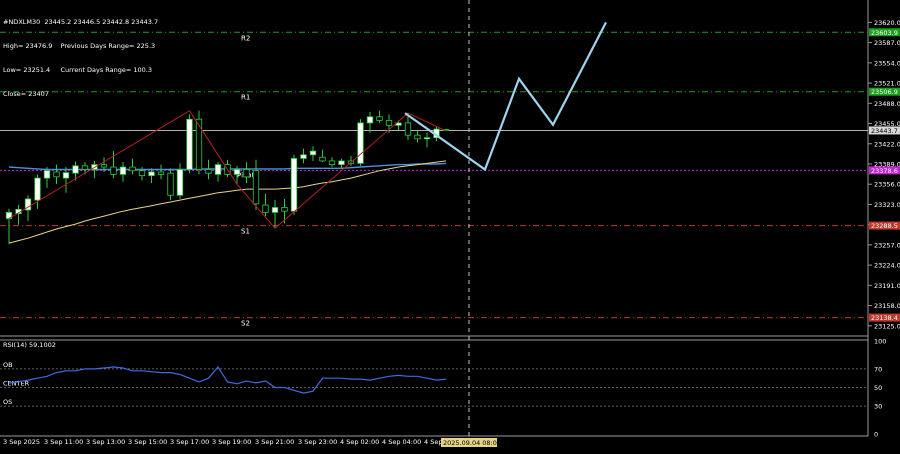 Image resolution: width=900 pixels, height=454 pixels. What do you see at coordinates (887, 84) in the screenshot?
I see `price-tick-label: 23521.0` at bounding box center [887, 84].